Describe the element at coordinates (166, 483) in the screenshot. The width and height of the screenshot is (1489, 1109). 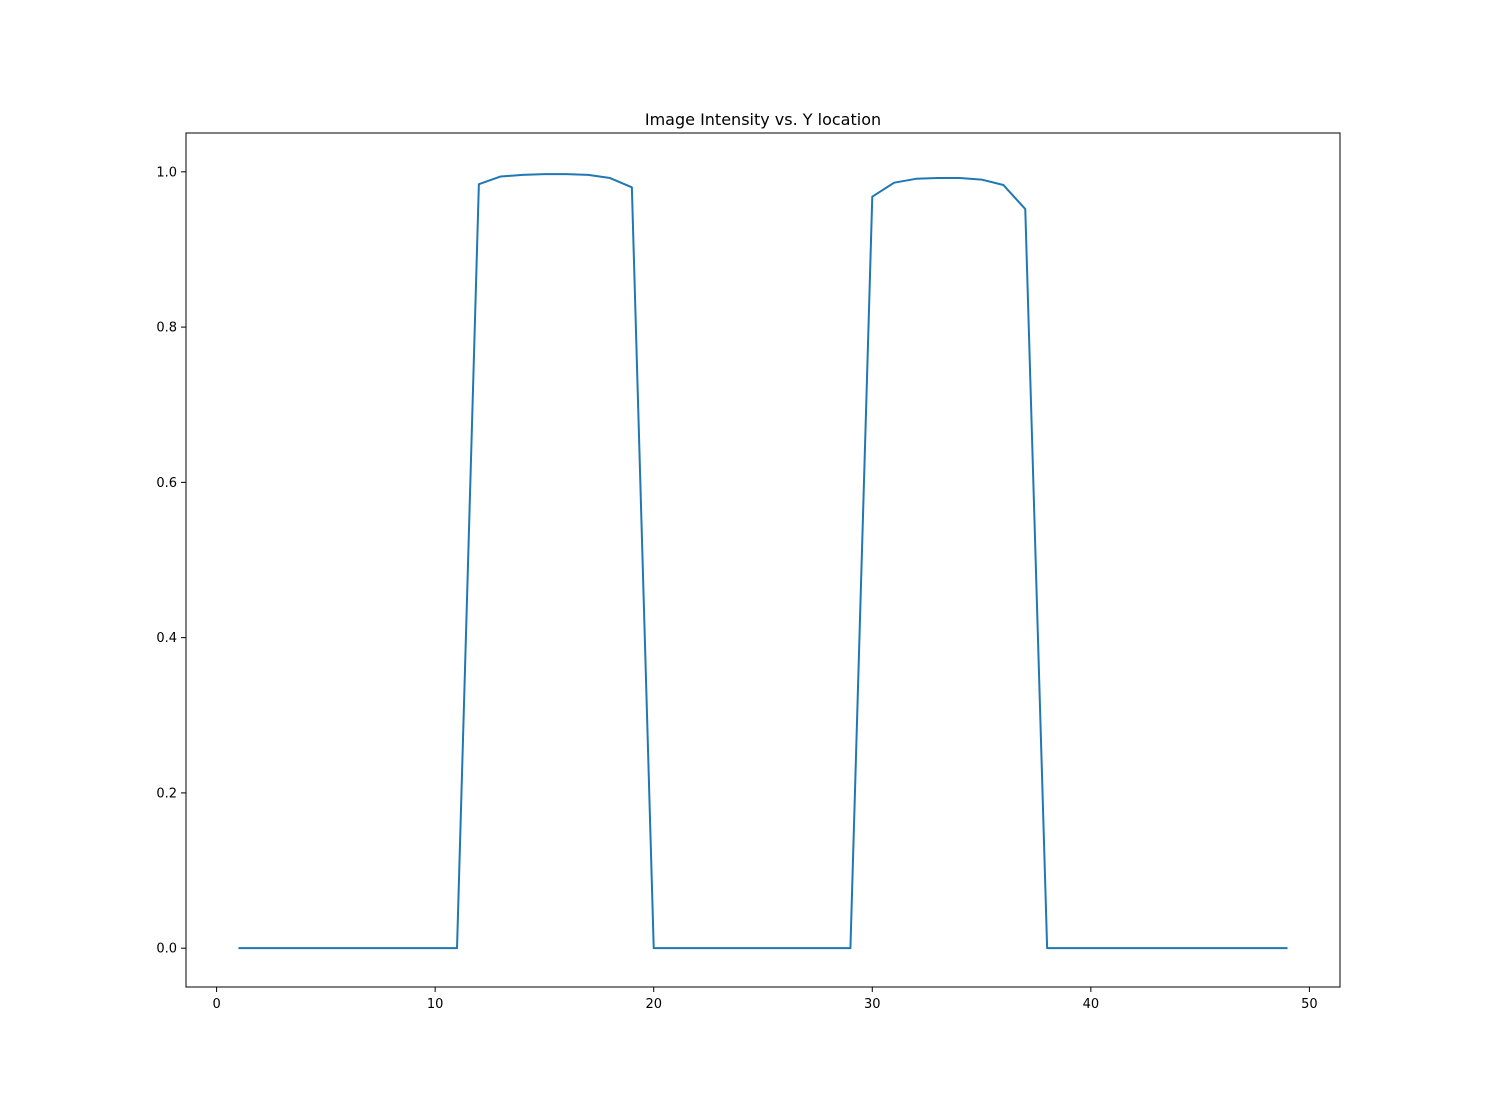
I see `y-tick-label: 0.6` at that location.